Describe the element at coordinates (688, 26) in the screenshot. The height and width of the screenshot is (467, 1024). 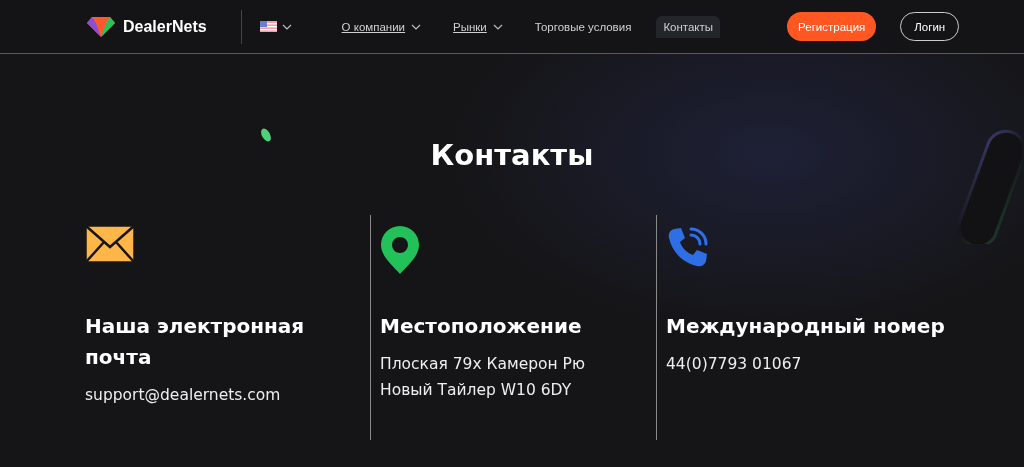
I see `nav-link: Контакты` at that location.